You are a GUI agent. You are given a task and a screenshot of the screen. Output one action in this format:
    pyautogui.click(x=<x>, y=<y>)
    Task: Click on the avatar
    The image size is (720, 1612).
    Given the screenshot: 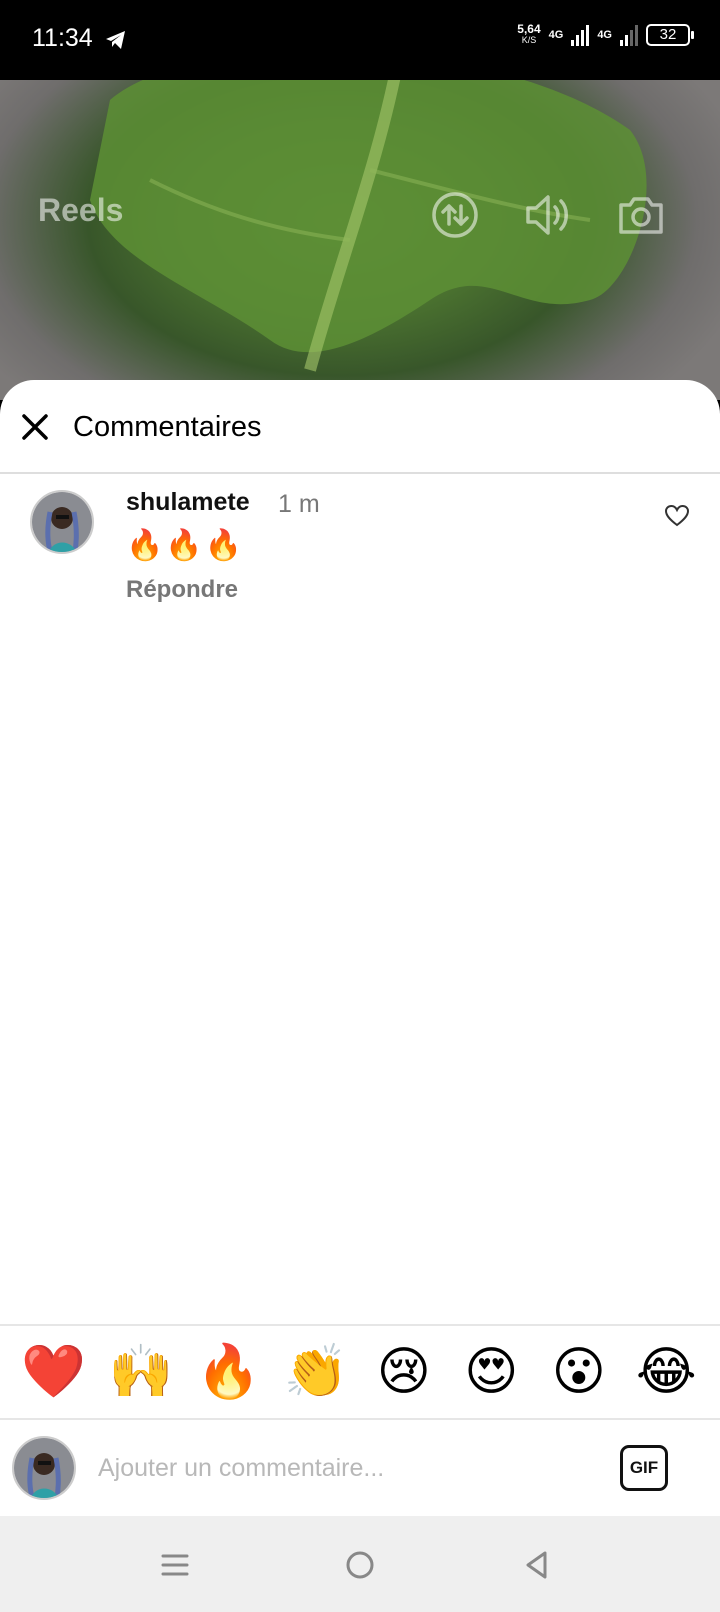 What is the action you would take?
    pyautogui.click(x=62, y=522)
    